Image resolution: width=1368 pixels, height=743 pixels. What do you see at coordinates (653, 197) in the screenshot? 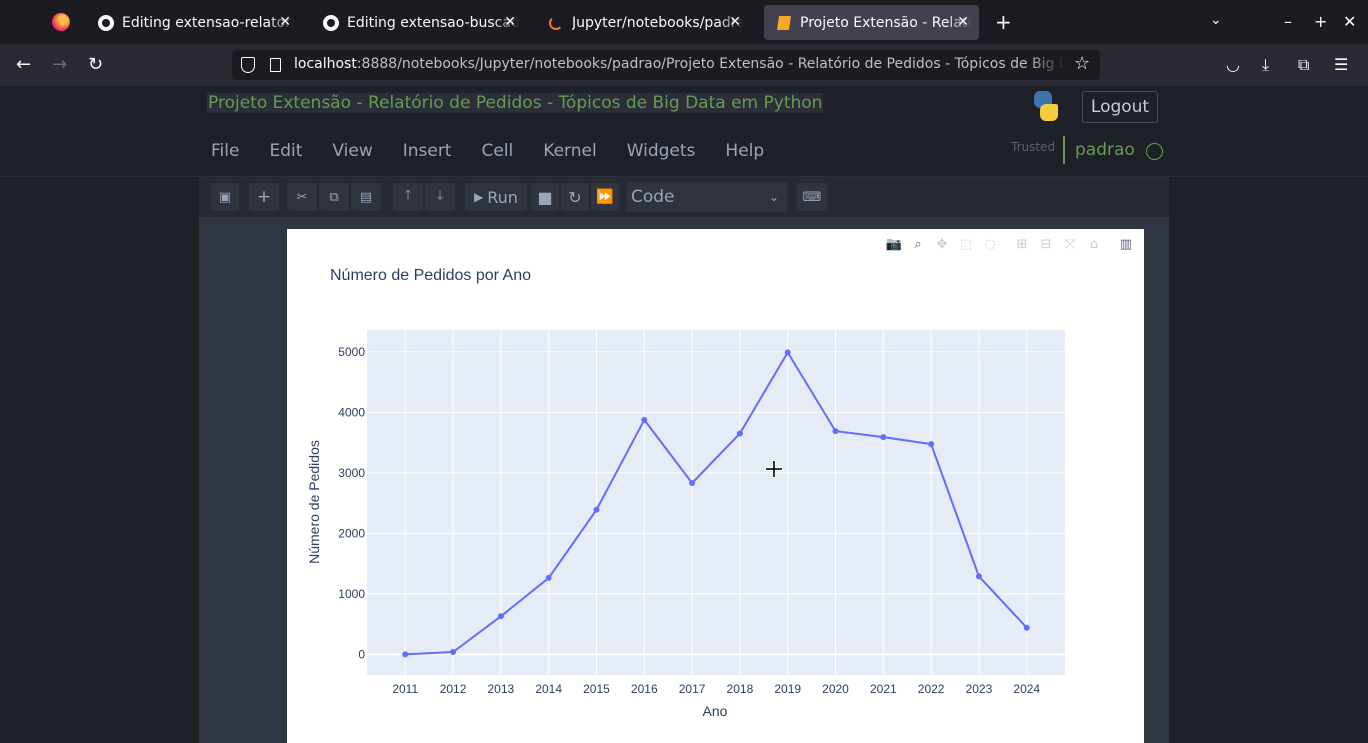
I see `cell-type-value: Code` at bounding box center [653, 197].